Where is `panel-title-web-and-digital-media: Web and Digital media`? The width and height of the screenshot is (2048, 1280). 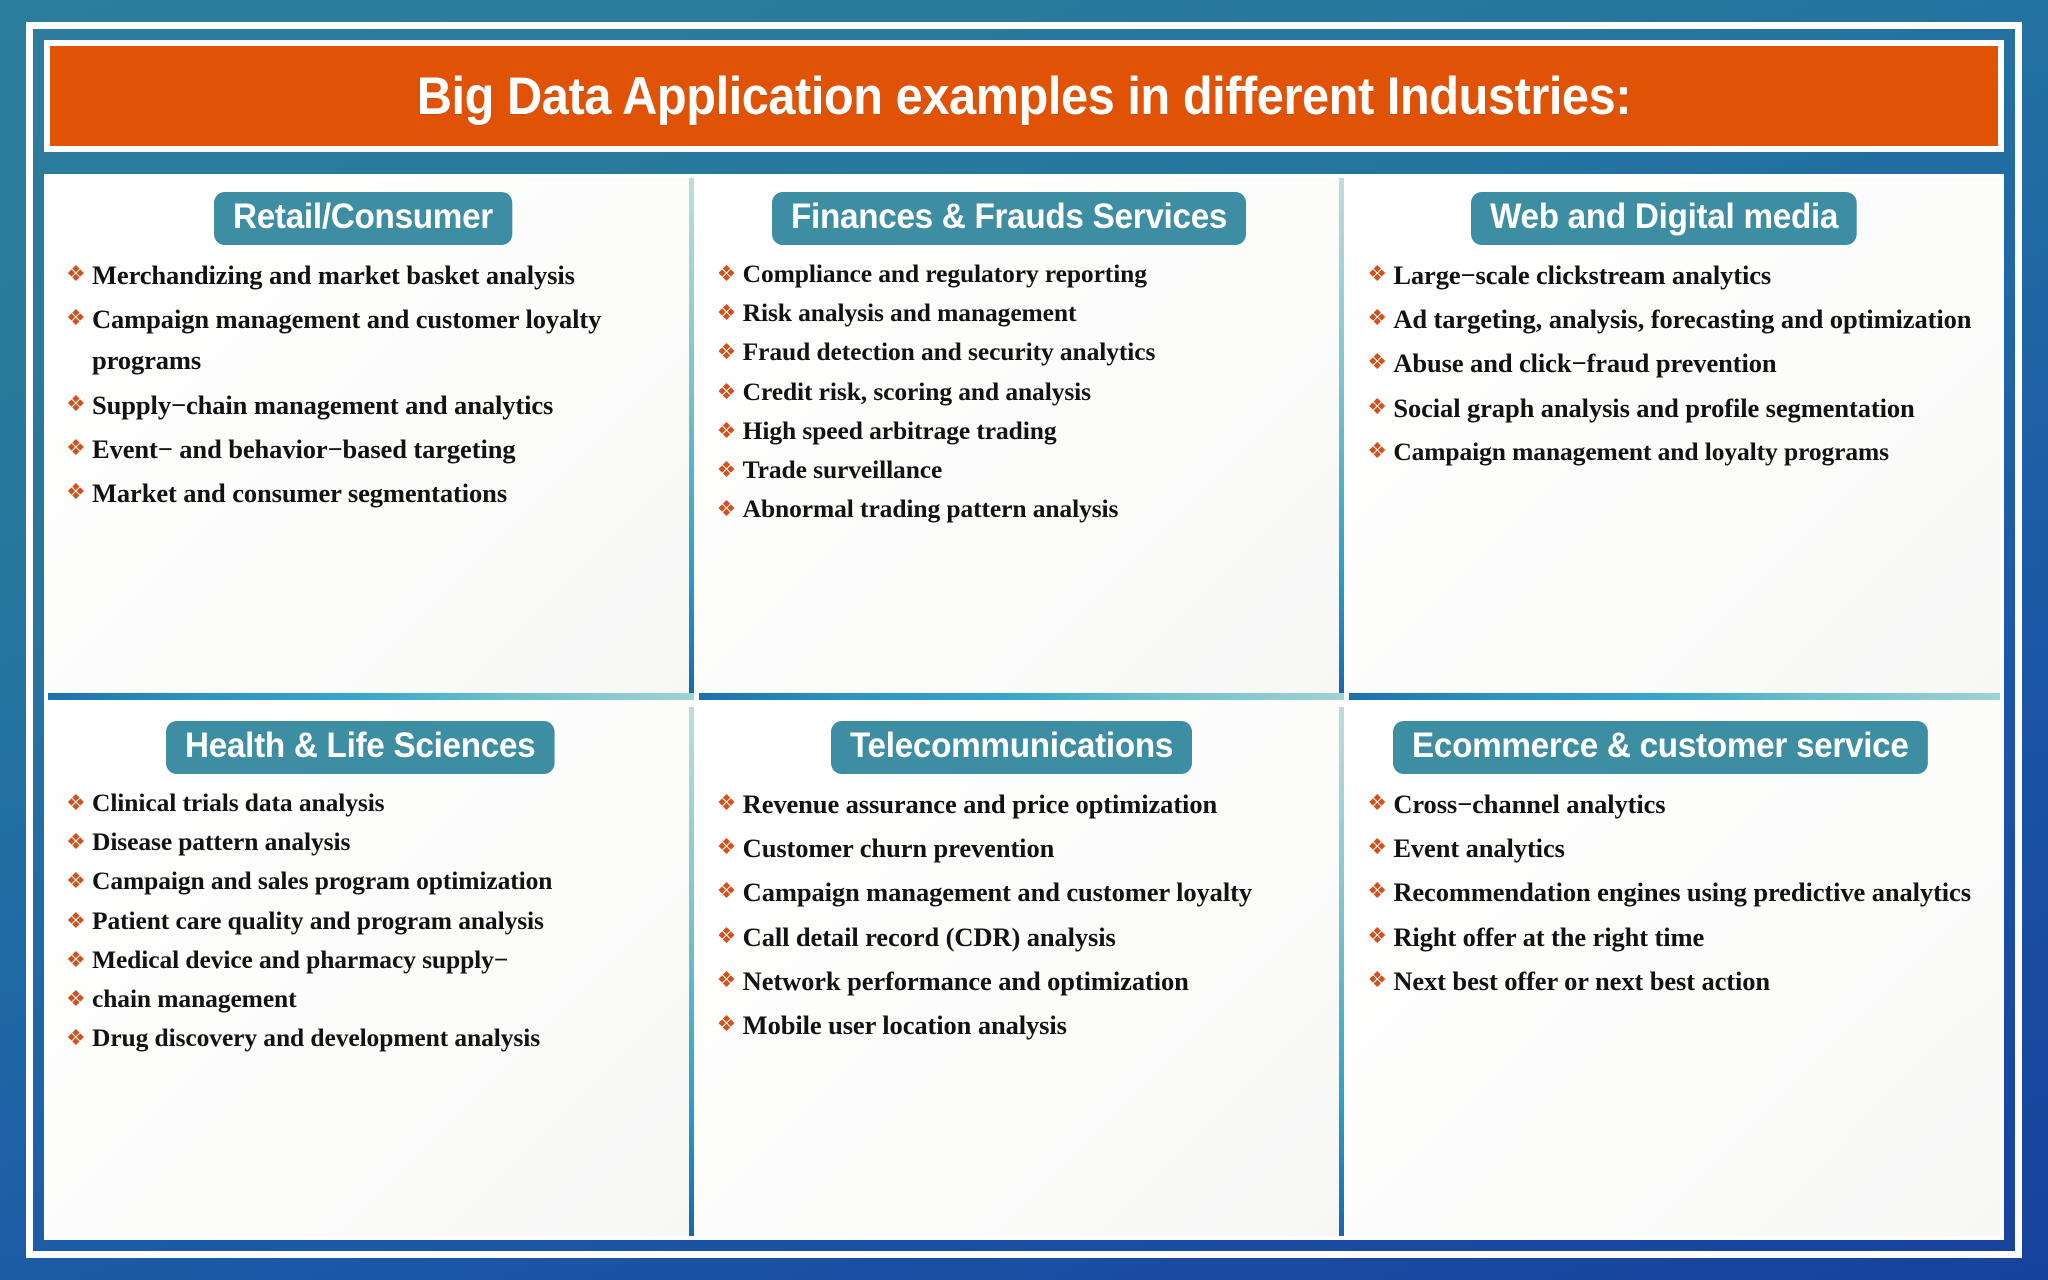
panel-title-web-and-digital-media: Web and Digital media is located at coordinates (1664, 218).